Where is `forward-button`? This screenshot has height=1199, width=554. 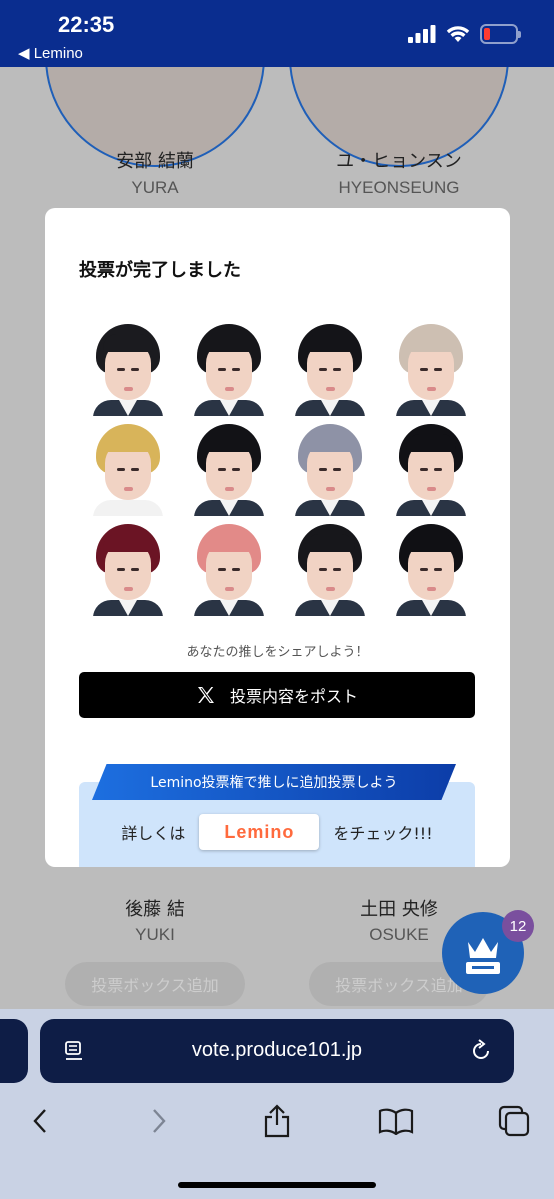
forward-button is located at coordinates (159, 1121).